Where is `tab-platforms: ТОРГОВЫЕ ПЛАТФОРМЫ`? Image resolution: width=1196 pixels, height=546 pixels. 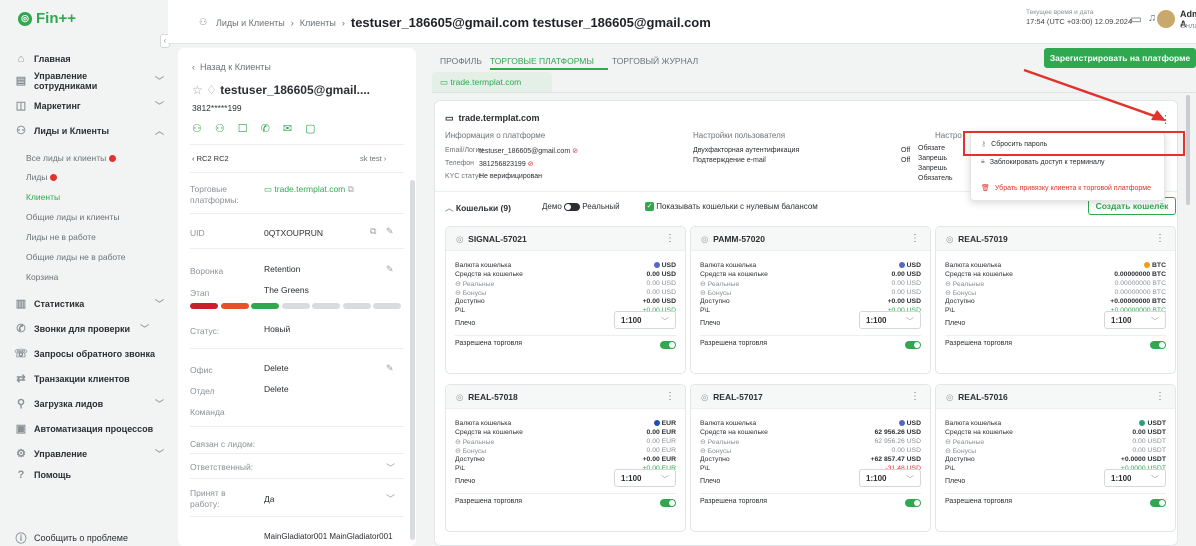
tab-platforms: ТОРГОВЫЕ ПЛАТФОРМЫ is located at coordinates (542, 61).